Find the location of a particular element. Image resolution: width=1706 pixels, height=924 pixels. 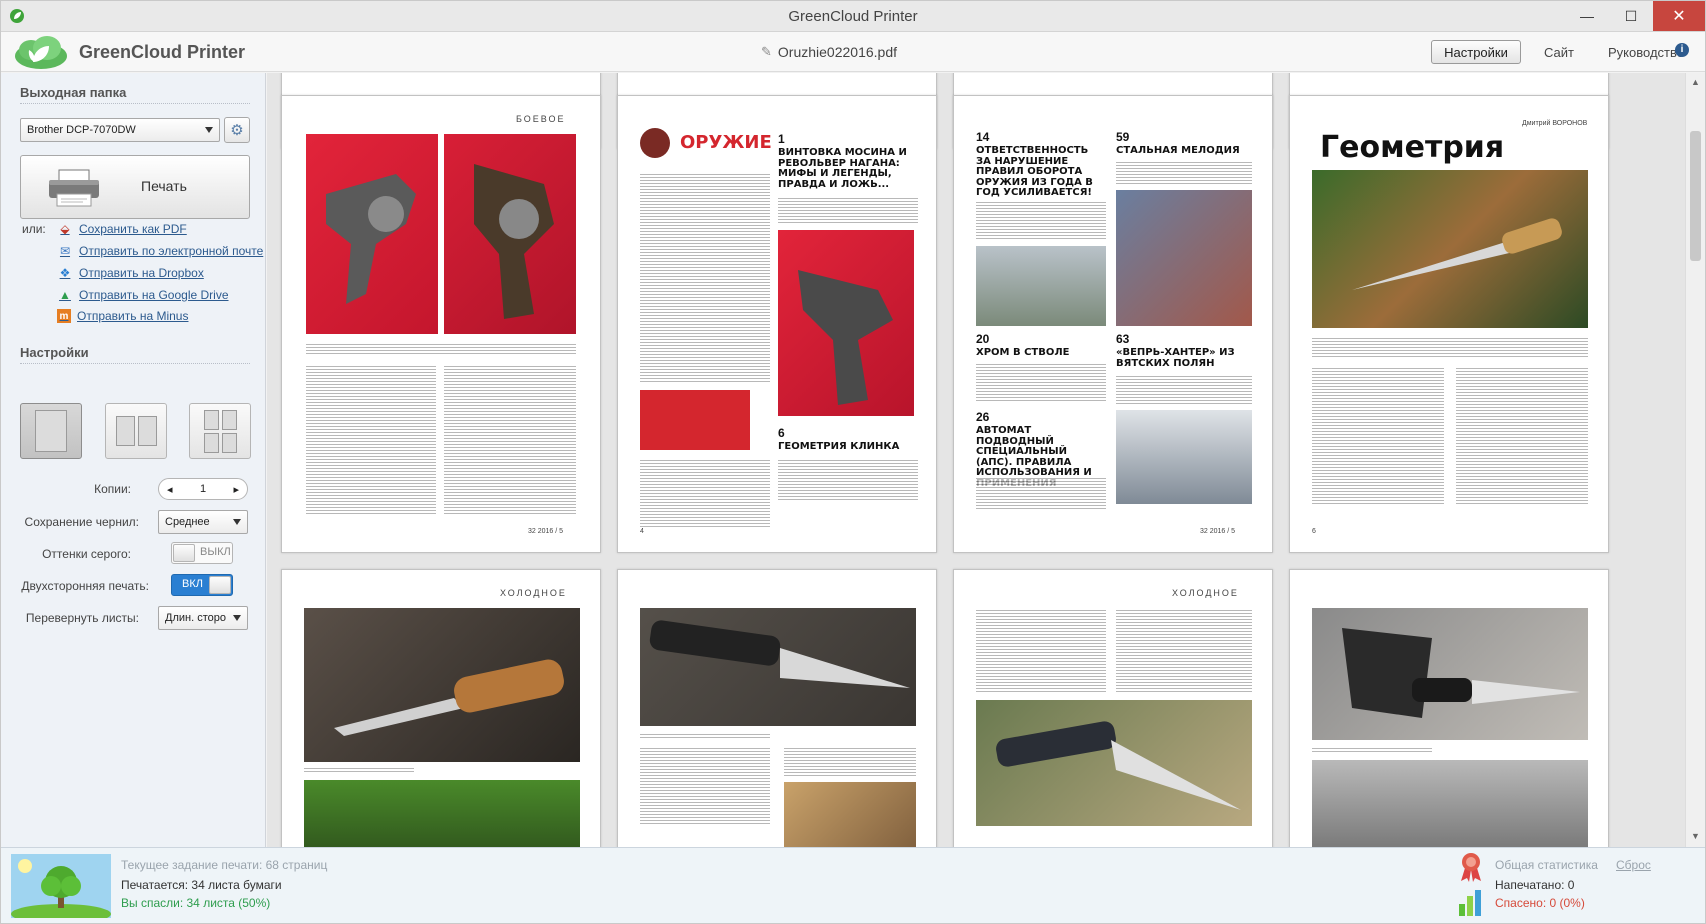

revolver-photo is located at coordinates (510, 234).